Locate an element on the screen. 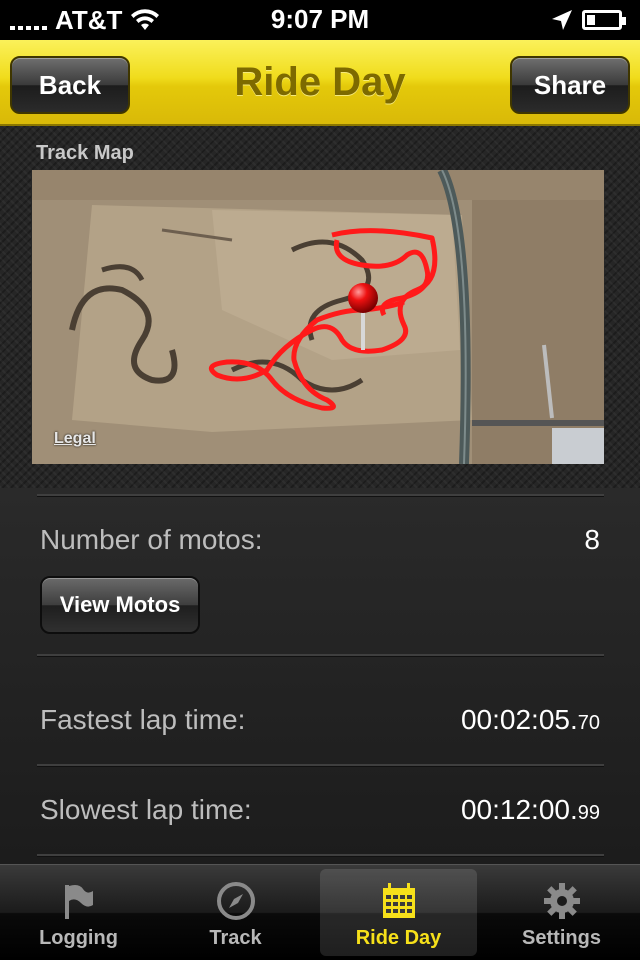 The width and height of the screenshot is (640, 960). tab-track-label: Track is located at coordinates (235, 938).